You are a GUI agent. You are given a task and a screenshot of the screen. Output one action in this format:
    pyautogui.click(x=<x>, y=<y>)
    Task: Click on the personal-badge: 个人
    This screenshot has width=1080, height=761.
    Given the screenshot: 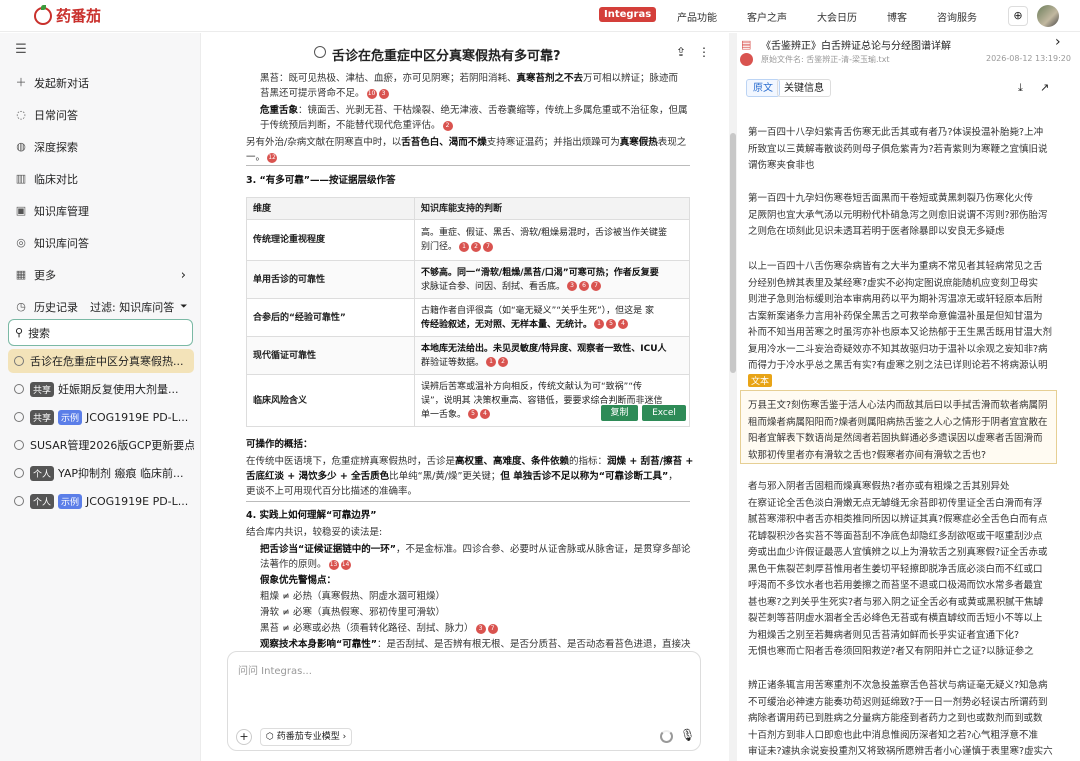 What is the action you would take?
    pyautogui.click(x=42, y=473)
    